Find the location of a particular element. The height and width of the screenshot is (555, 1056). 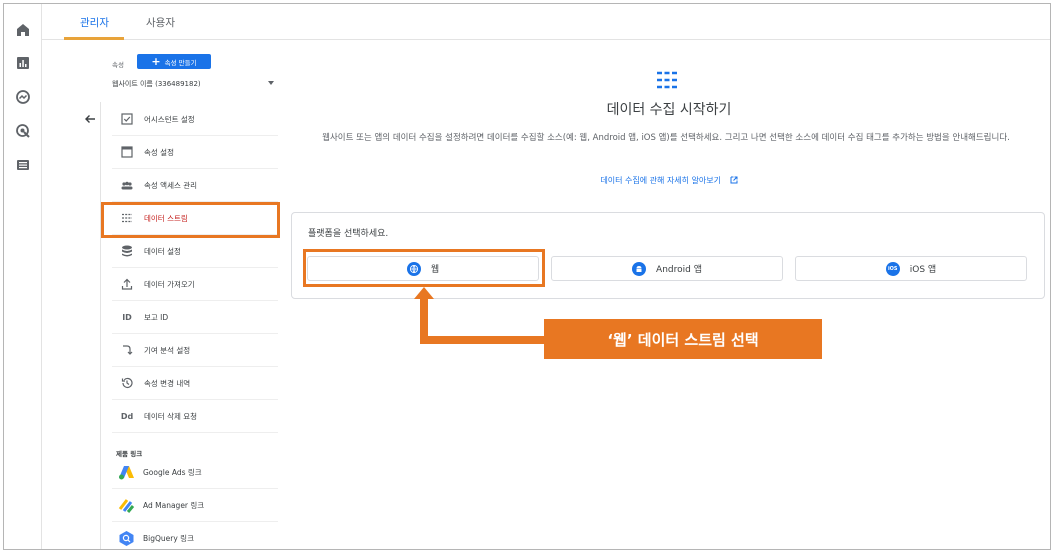

annotation-callout: ‘웹’ 데이터 스트림 선택 is located at coordinates (683, 339).